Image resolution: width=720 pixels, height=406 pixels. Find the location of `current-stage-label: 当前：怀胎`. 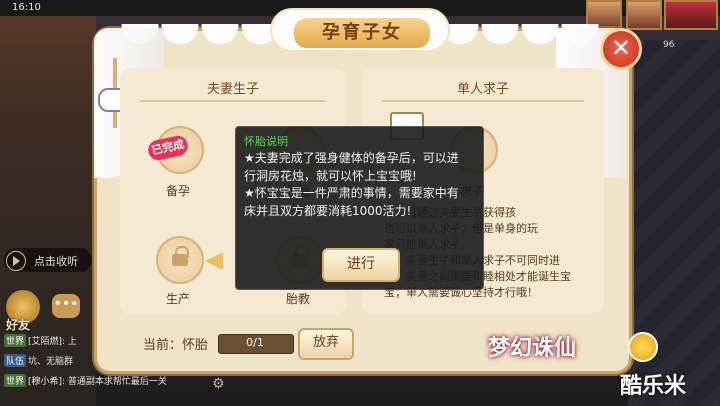

current-stage-label: 当前：怀胎 is located at coordinates (175, 343).